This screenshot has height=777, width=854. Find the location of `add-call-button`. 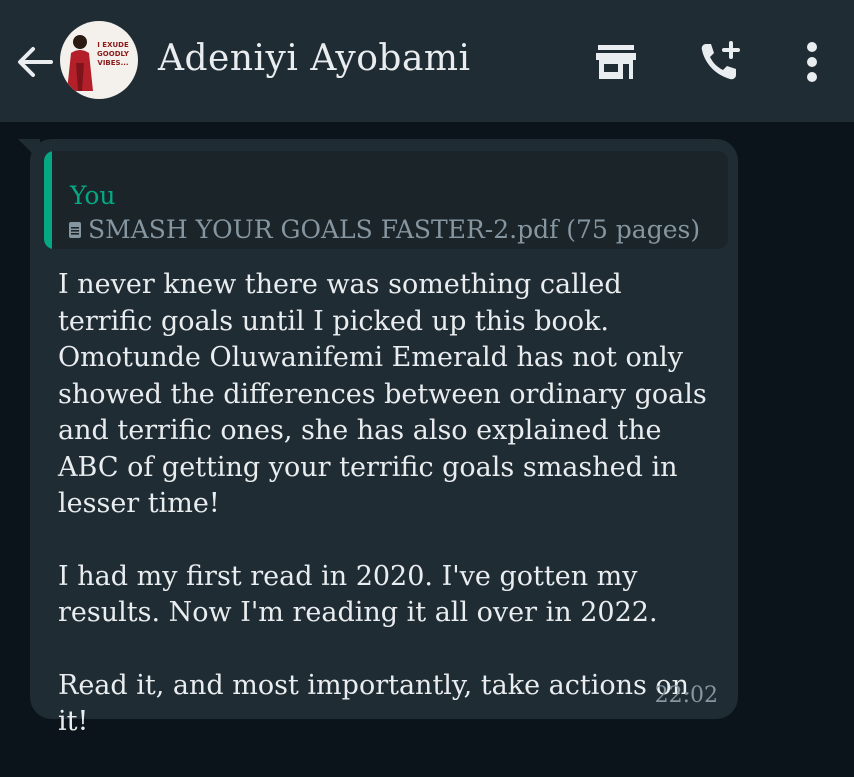

add-call-button is located at coordinates (720, 62).